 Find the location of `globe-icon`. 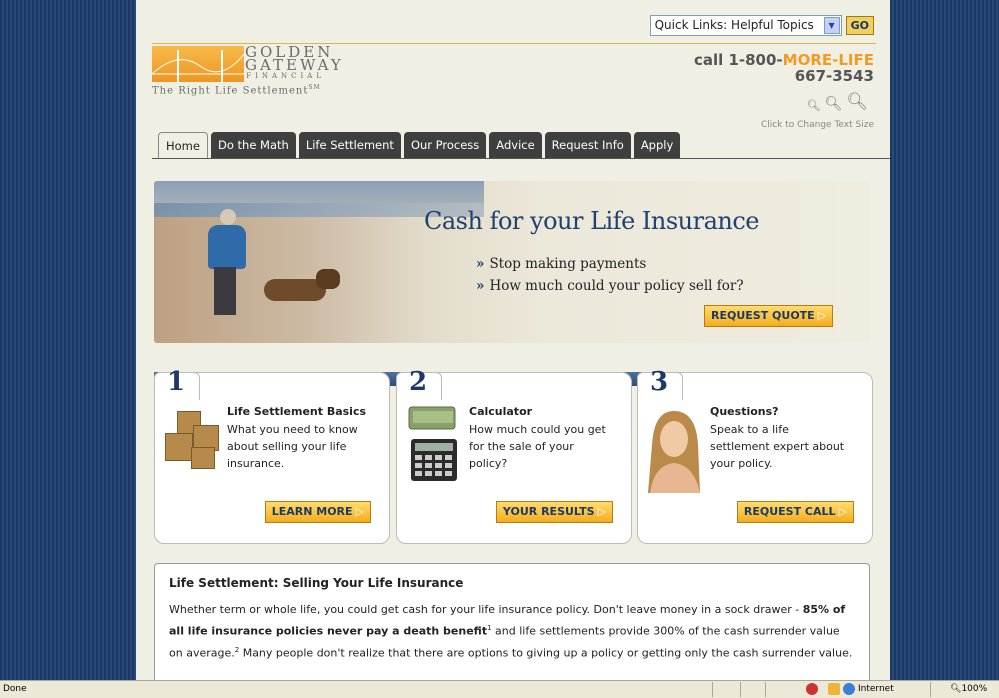

globe-icon is located at coordinates (849, 689).